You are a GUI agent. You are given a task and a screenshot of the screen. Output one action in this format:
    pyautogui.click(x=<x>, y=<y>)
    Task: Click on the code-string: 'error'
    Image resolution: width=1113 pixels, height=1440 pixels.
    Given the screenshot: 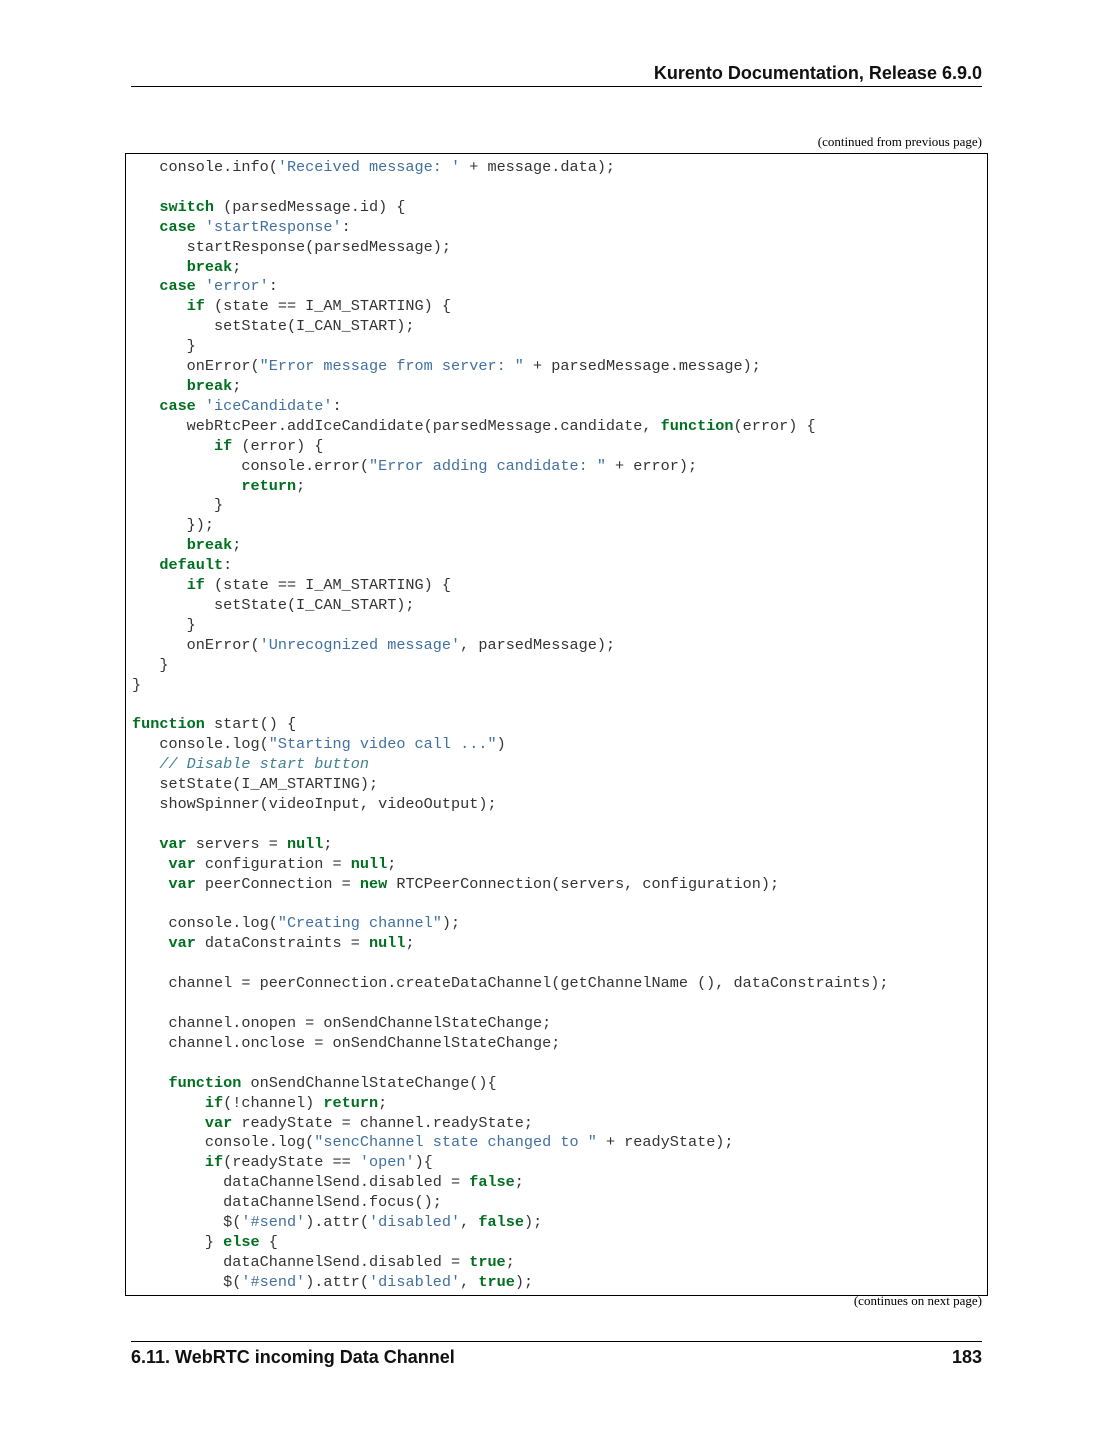 What is the action you would take?
    pyautogui.click(x=236, y=286)
    